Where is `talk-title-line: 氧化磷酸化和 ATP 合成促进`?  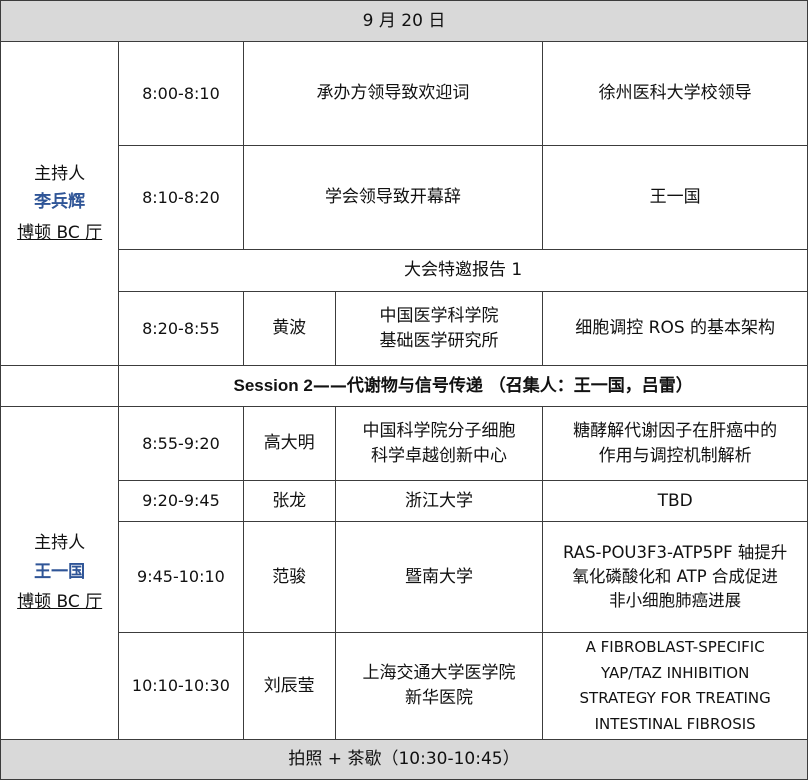
talk-title-line: 氧化磷酸化和 ATP 合成促进 is located at coordinates (675, 577).